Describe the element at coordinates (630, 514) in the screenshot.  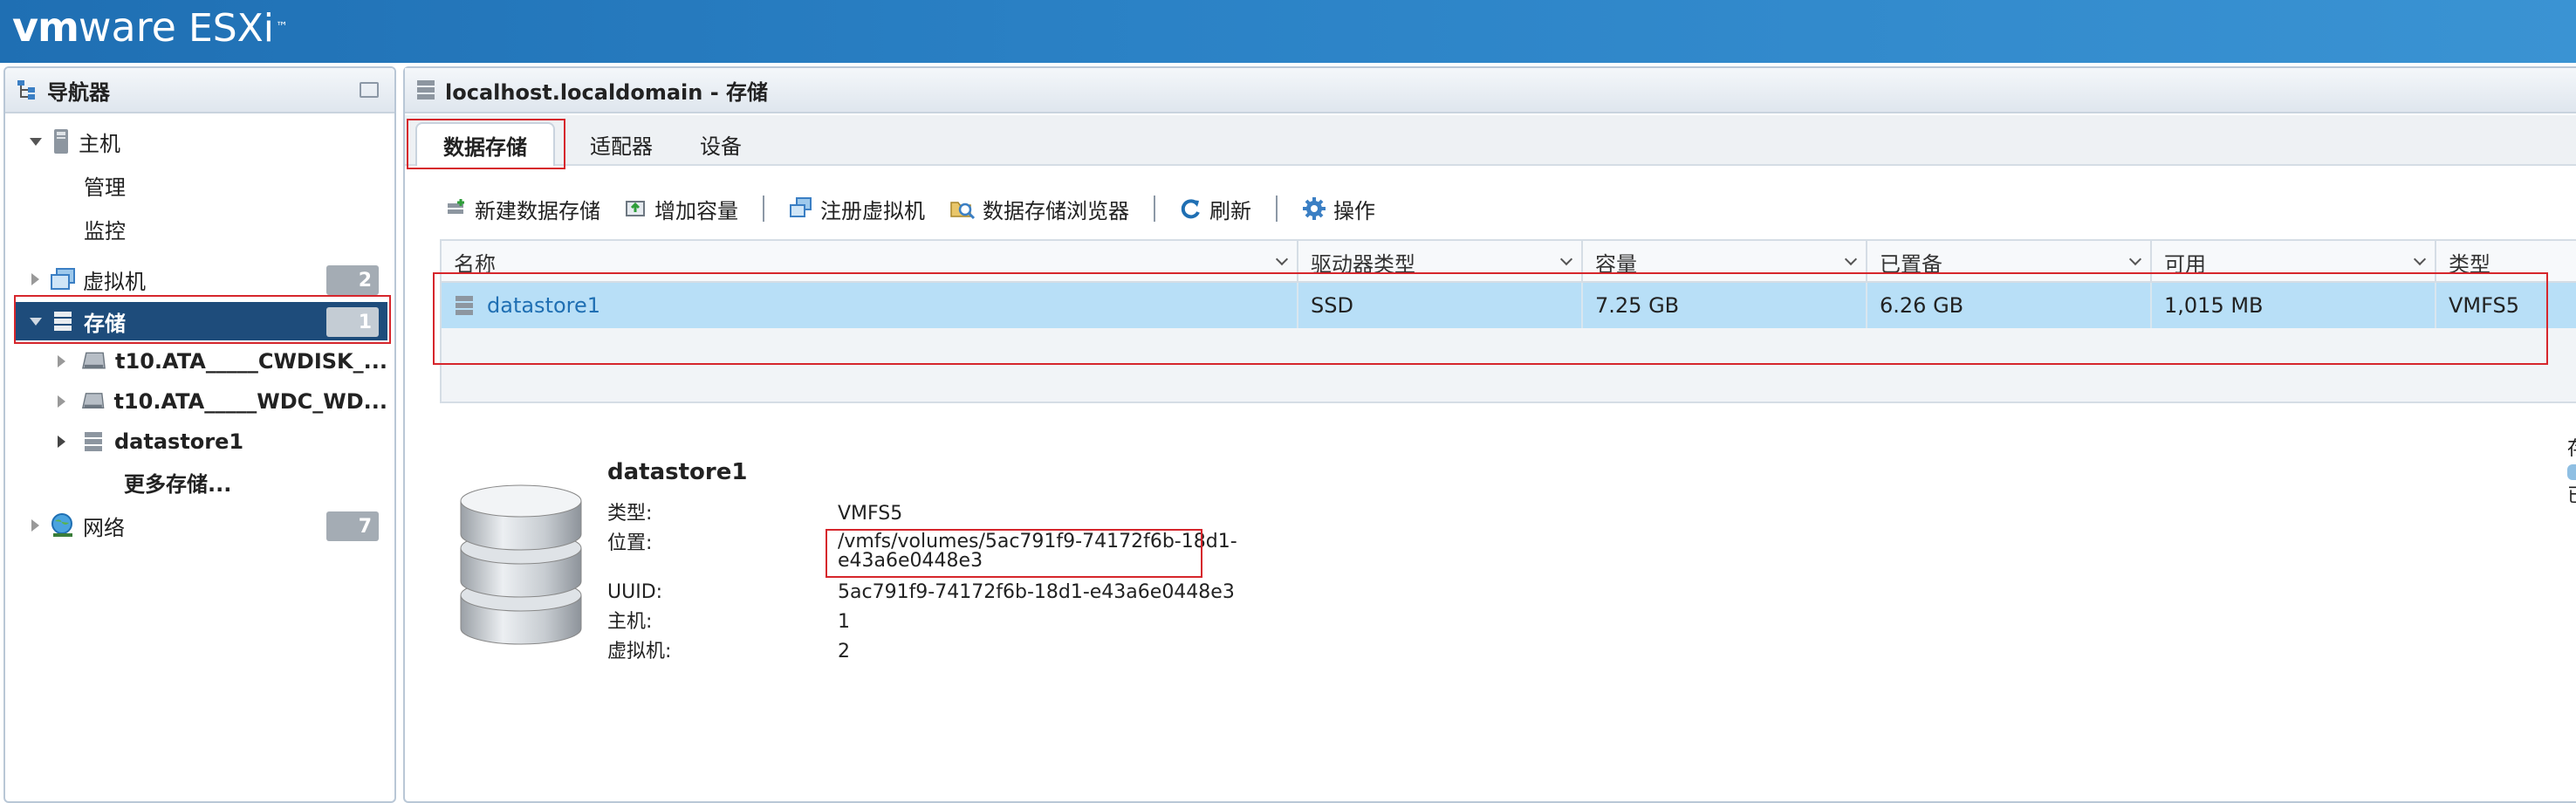
I see `detail-label-type: 类型:` at that location.